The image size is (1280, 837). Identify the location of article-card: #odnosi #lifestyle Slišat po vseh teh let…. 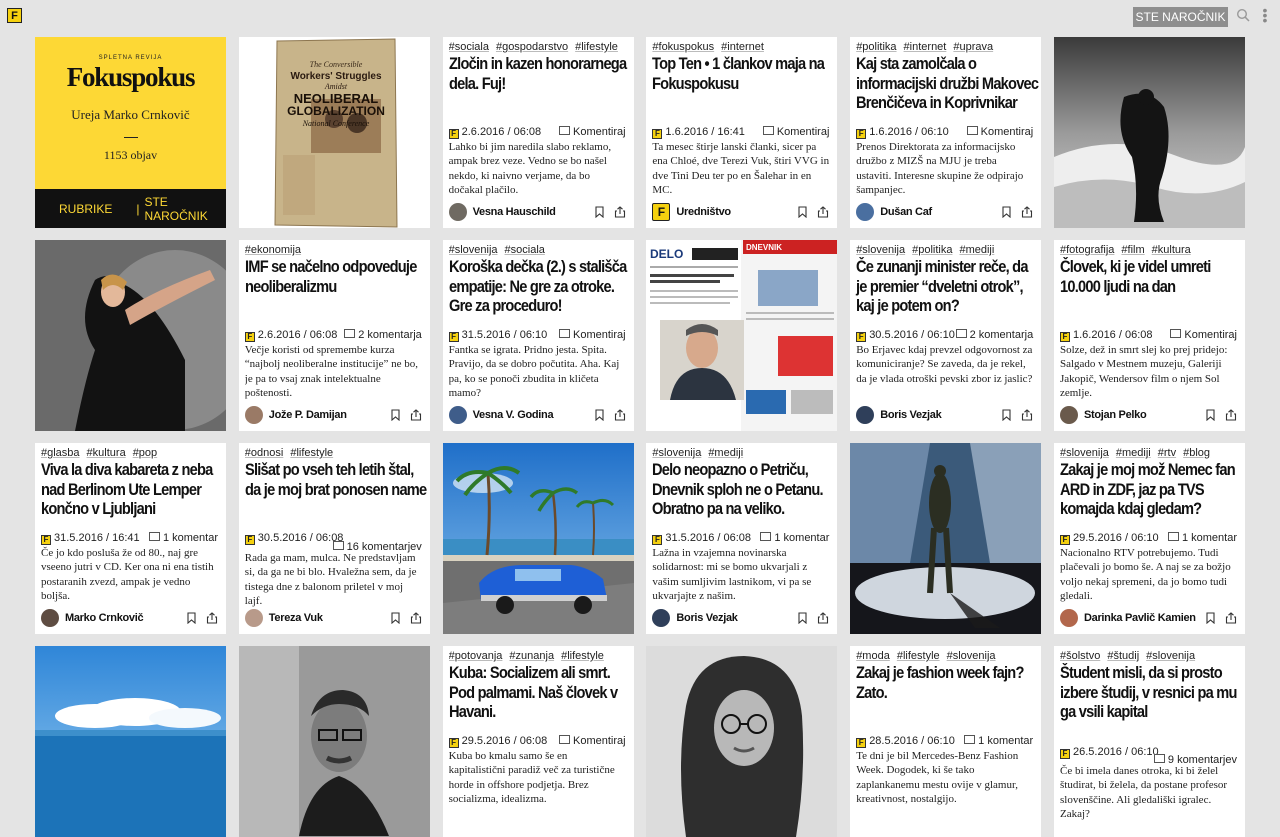
(334, 538).